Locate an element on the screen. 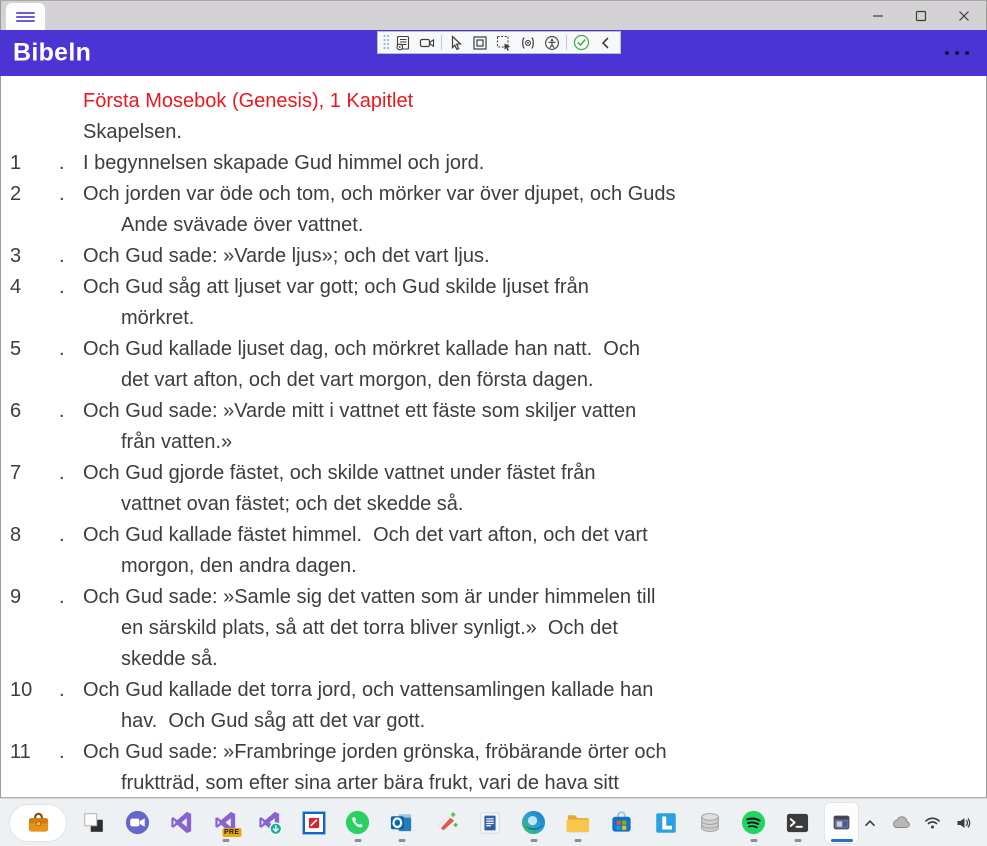  chapter-heading: Första Mosebok (Genesis), 1 Kapitlet is located at coordinates (248, 101).